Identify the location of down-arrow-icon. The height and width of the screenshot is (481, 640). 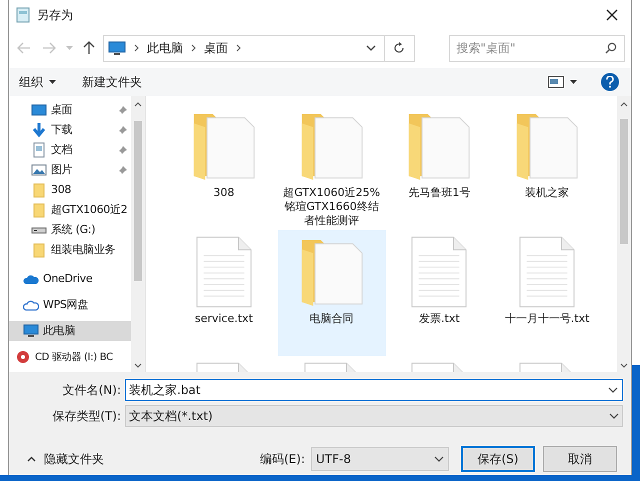
(39, 130).